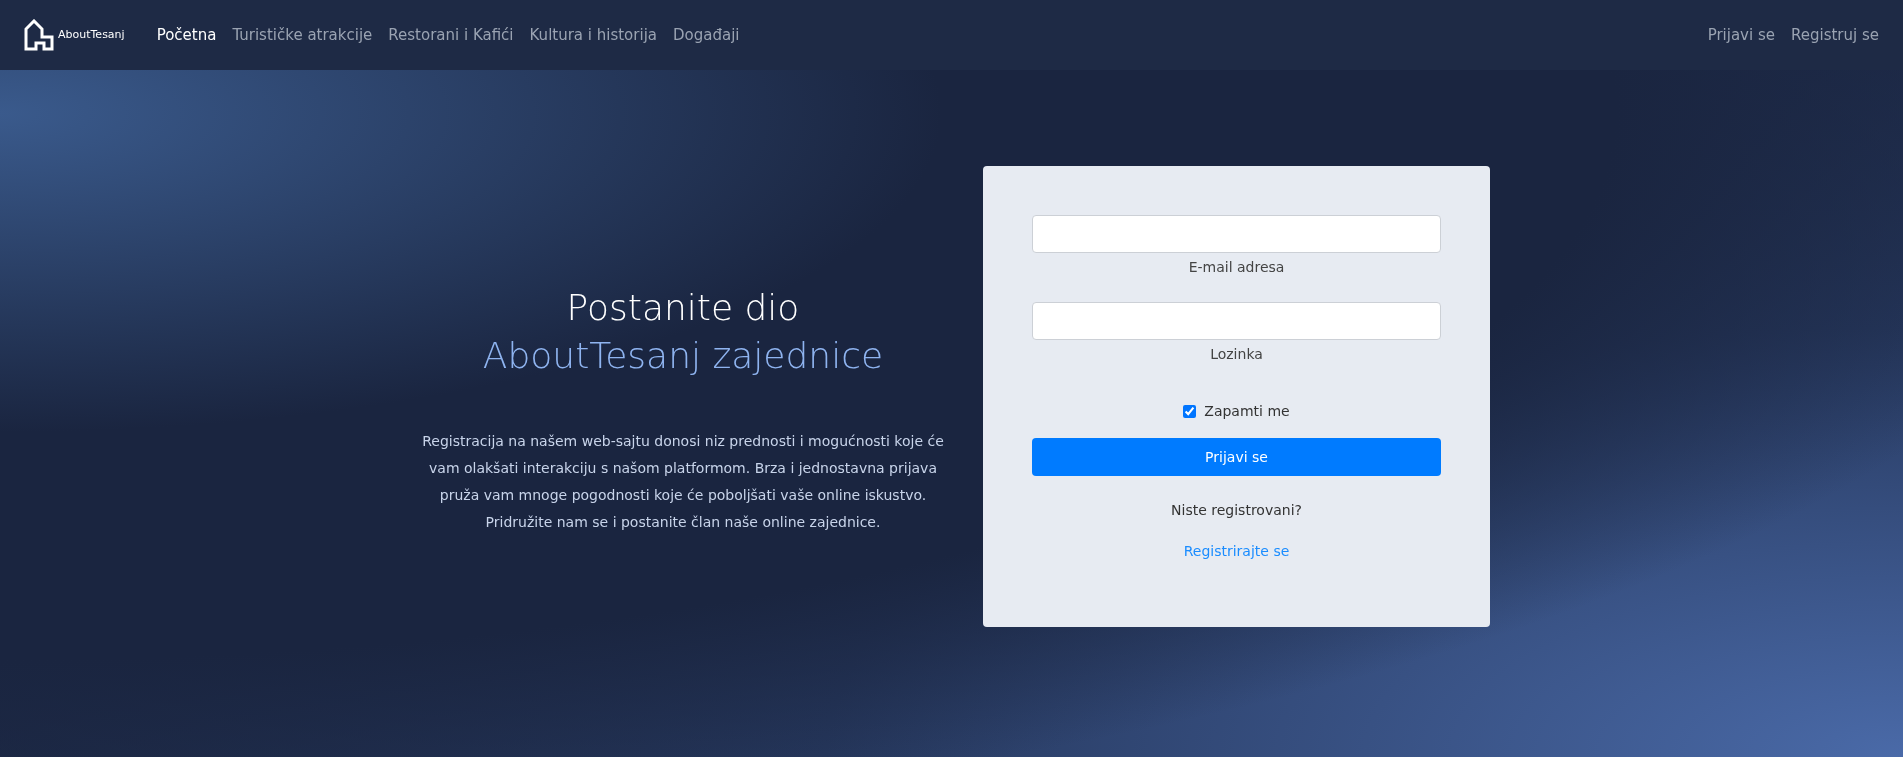  Describe the element at coordinates (1236, 457) in the screenshot. I see `login-button: Prijavi se` at that location.